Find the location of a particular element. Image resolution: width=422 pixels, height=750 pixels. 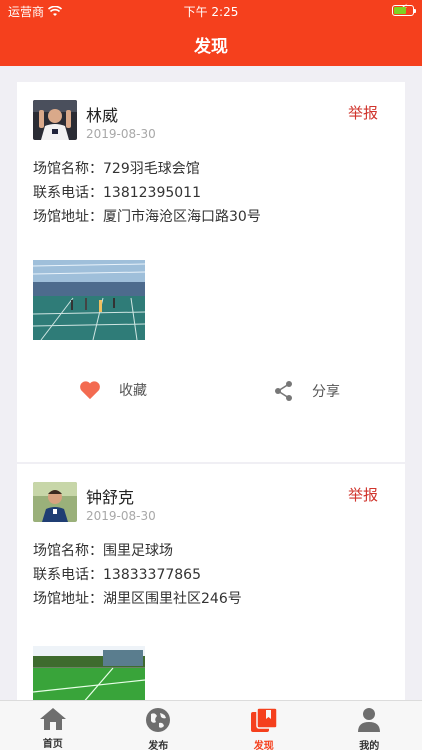

tab-label: 发布 is located at coordinates (158, 745).